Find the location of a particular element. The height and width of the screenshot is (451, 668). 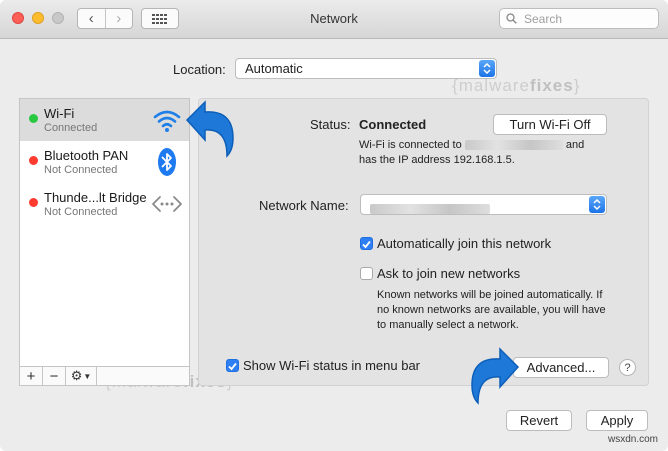

service-name: Thunde...lt Bridge is located at coordinates (95, 197).